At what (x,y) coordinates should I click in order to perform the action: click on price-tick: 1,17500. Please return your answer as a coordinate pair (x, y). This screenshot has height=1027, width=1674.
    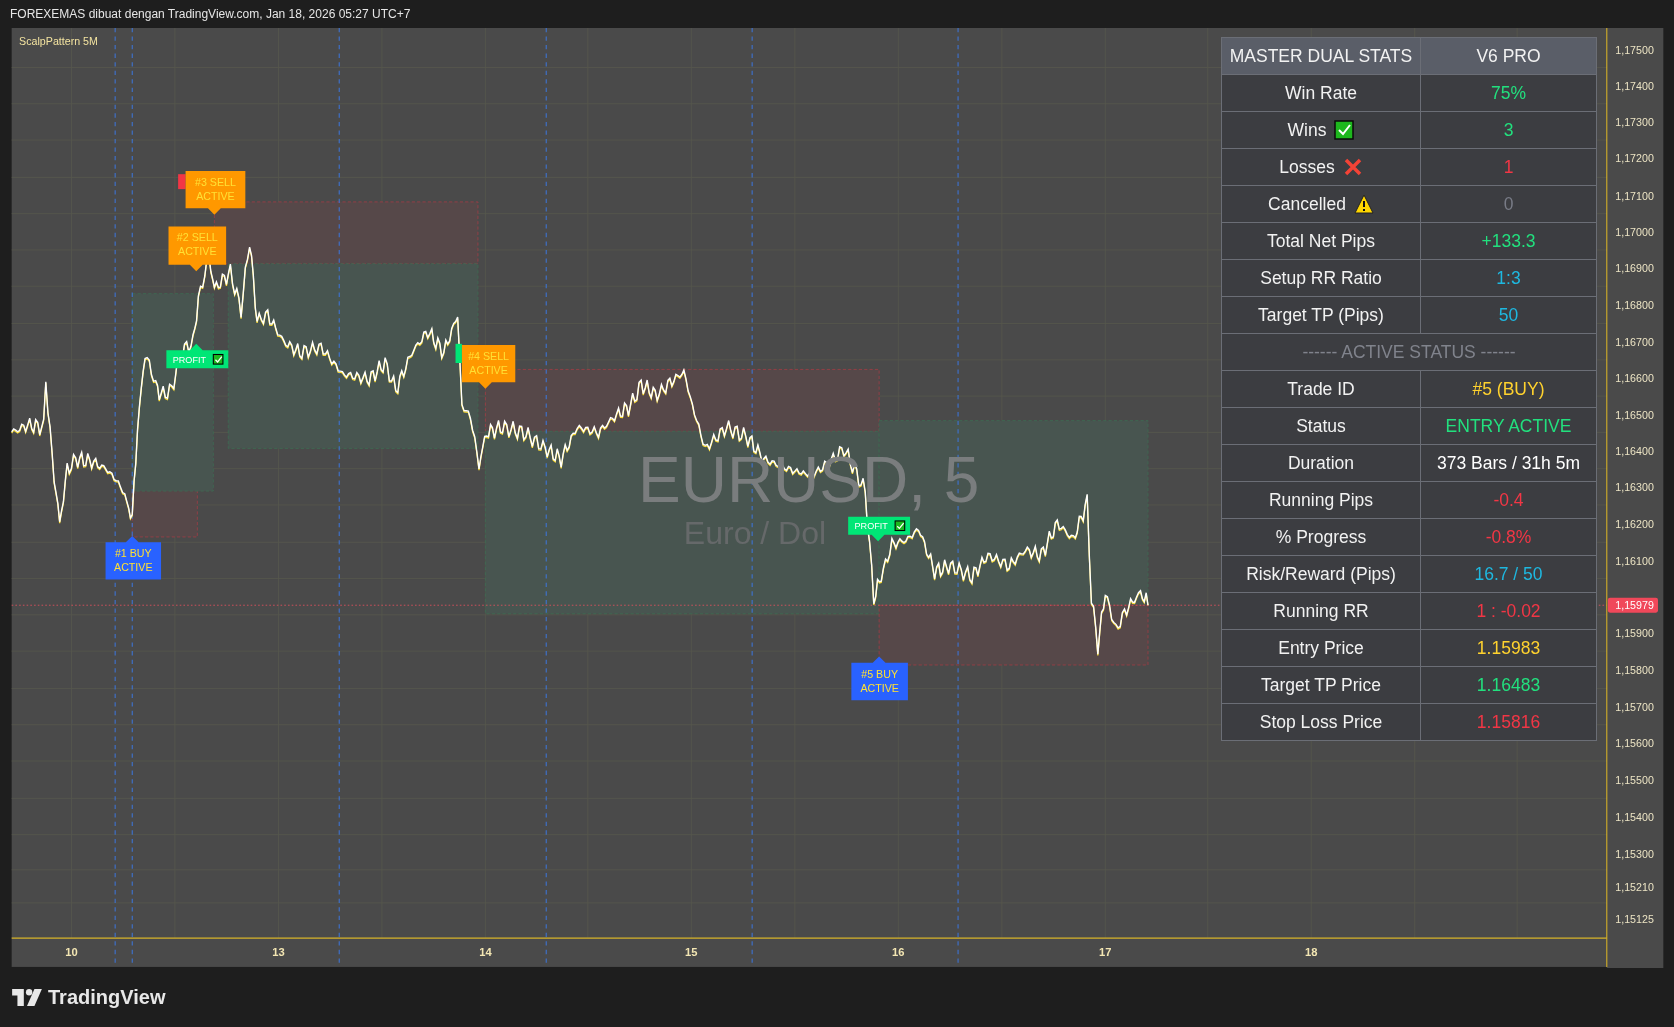
    Looking at the image, I should click on (1634, 49).